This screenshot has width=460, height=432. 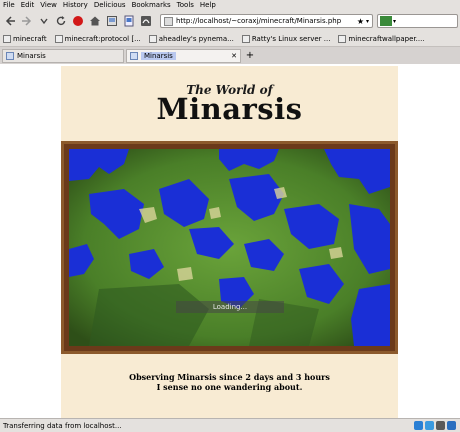 I want to click on stop-button, so click(x=77, y=21).